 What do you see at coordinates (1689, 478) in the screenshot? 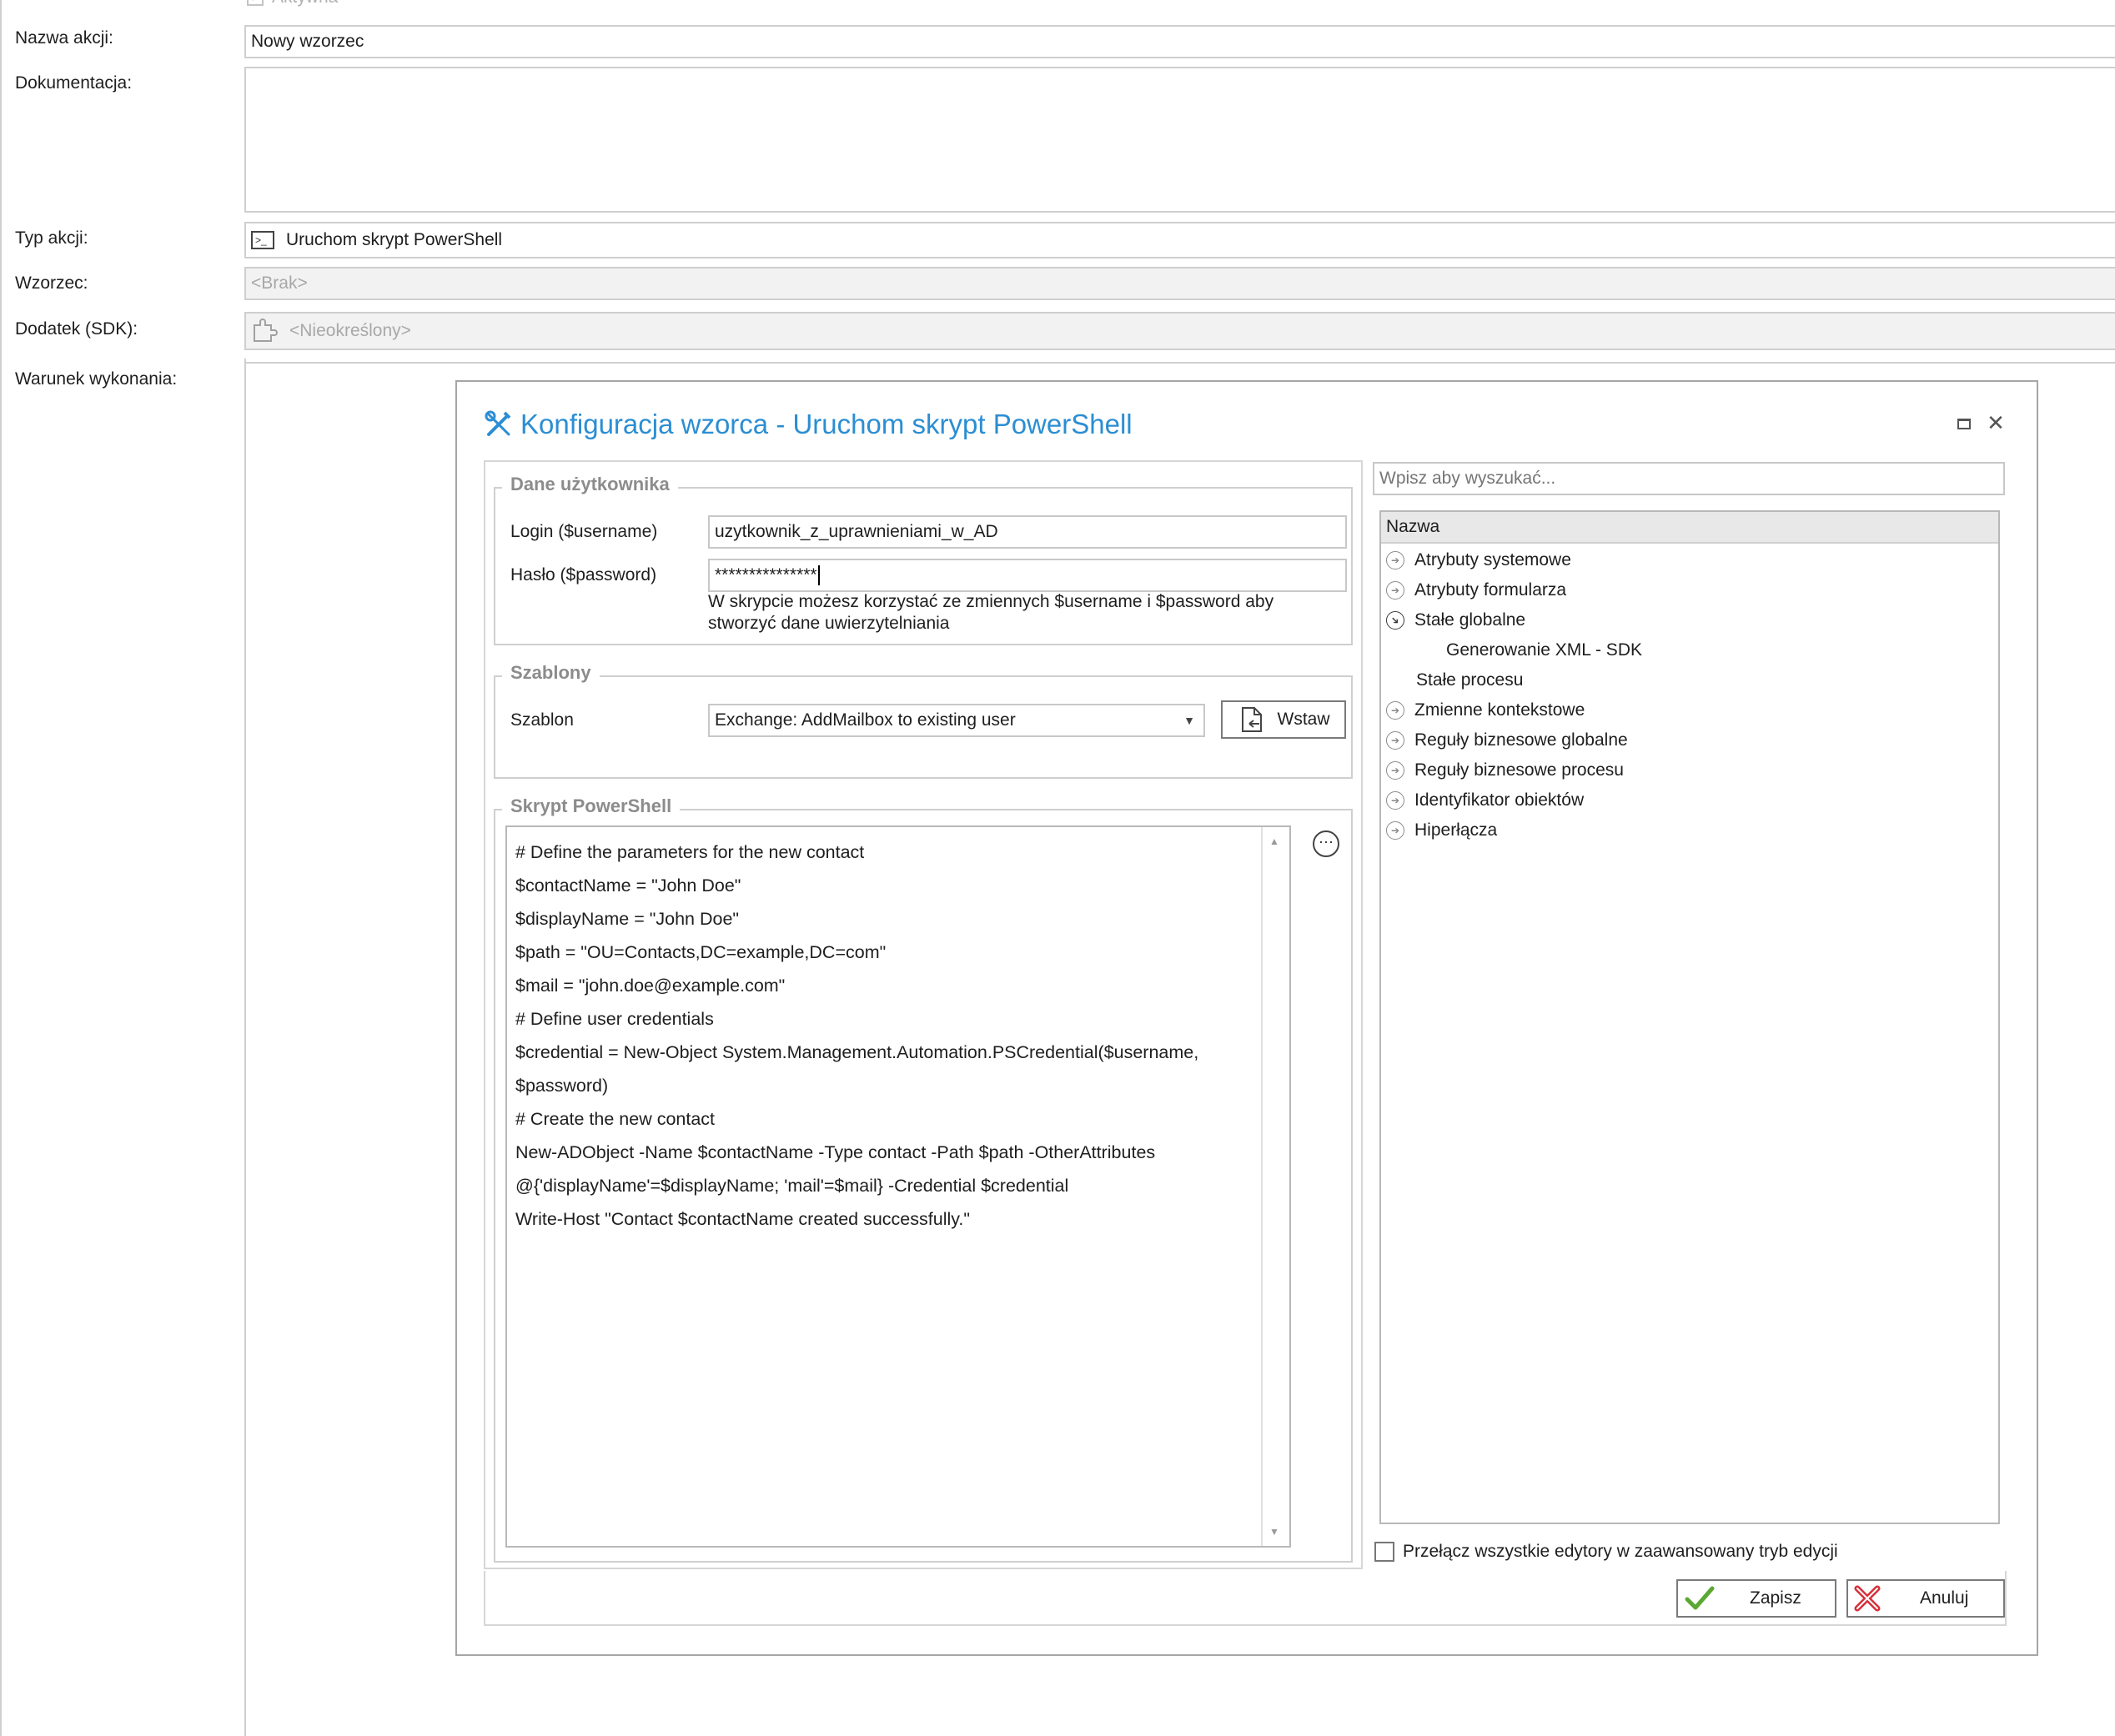
I see `search-input` at bounding box center [1689, 478].